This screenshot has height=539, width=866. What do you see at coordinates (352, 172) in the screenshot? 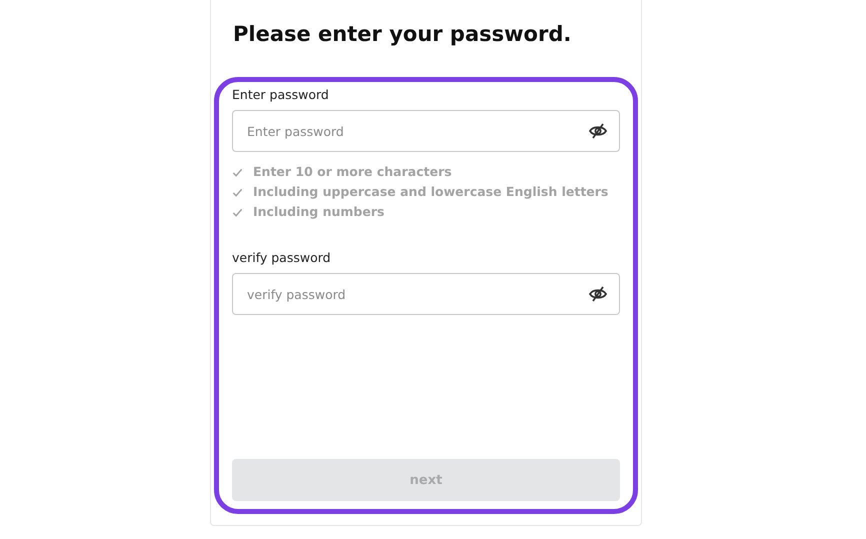
I see `requirement-text: Enter 10 or more characters` at bounding box center [352, 172].